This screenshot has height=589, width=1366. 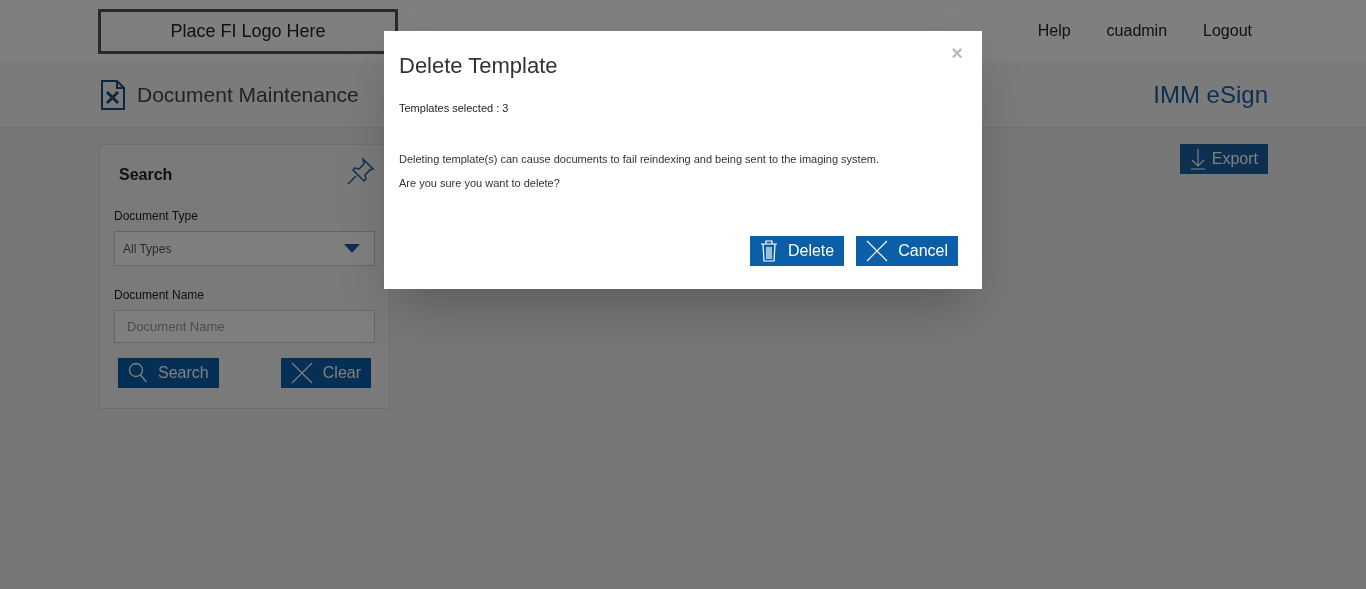 I want to click on search-icon, so click(x=138, y=373).